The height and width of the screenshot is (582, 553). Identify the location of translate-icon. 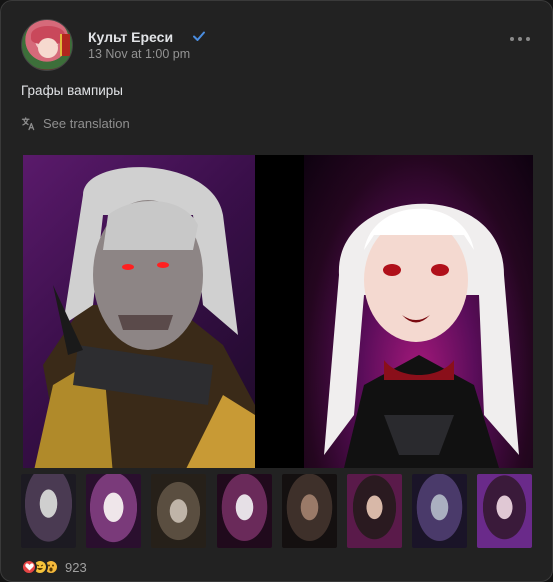
(28, 123).